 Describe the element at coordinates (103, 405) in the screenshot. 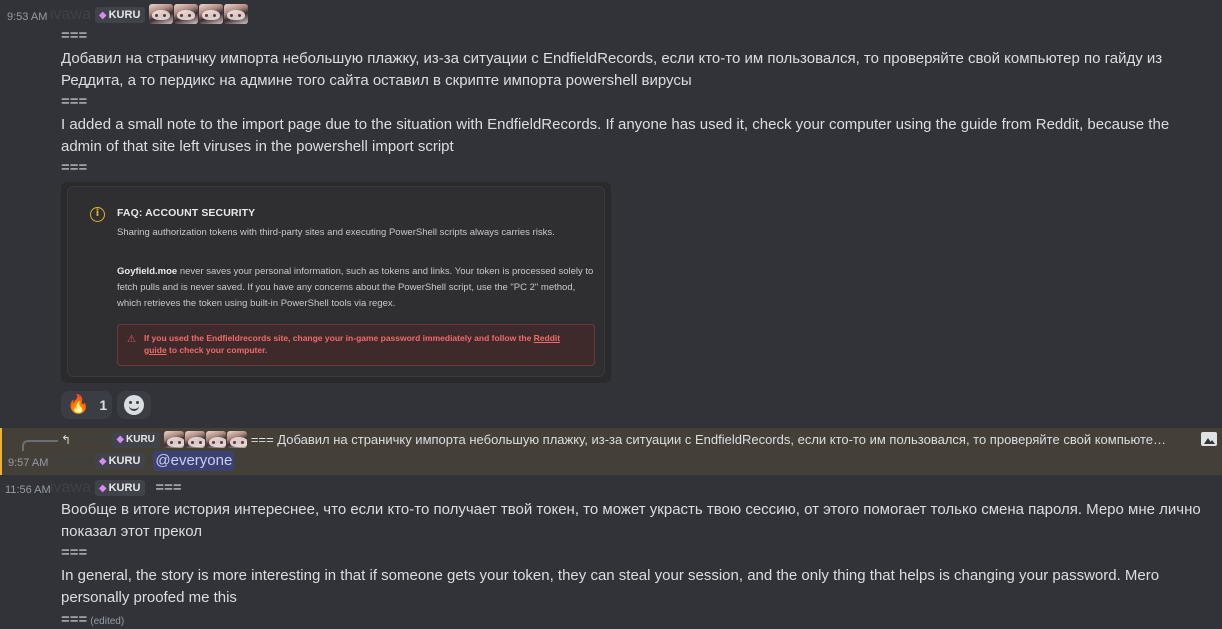

I see `reaction-count: 1` at that location.